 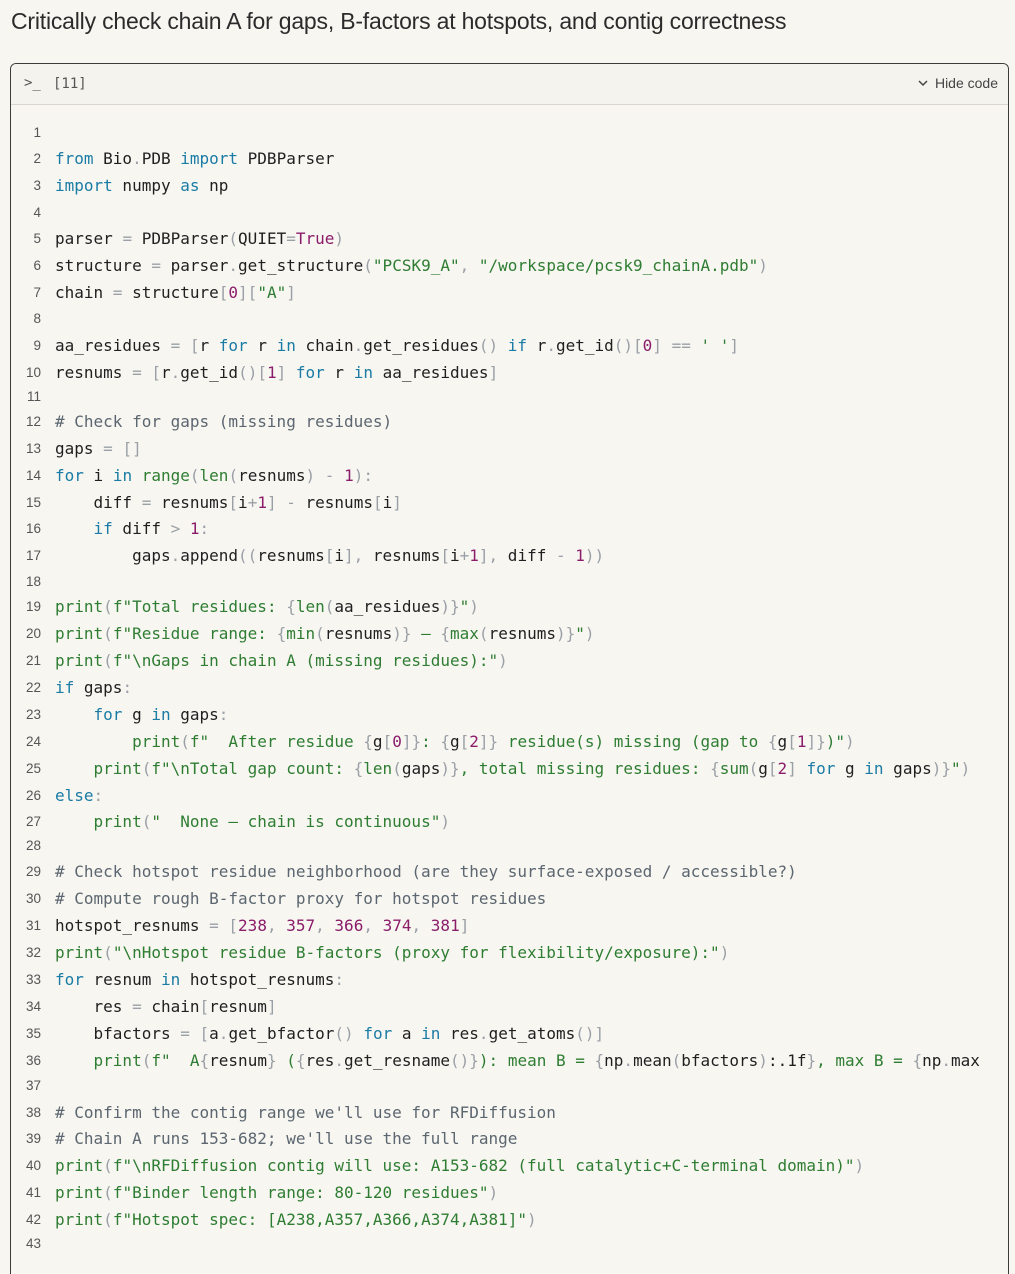 What do you see at coordinates (33, 1219) in the screenshot?
I see `line-number: 42` at bounding box center [33, 1219].